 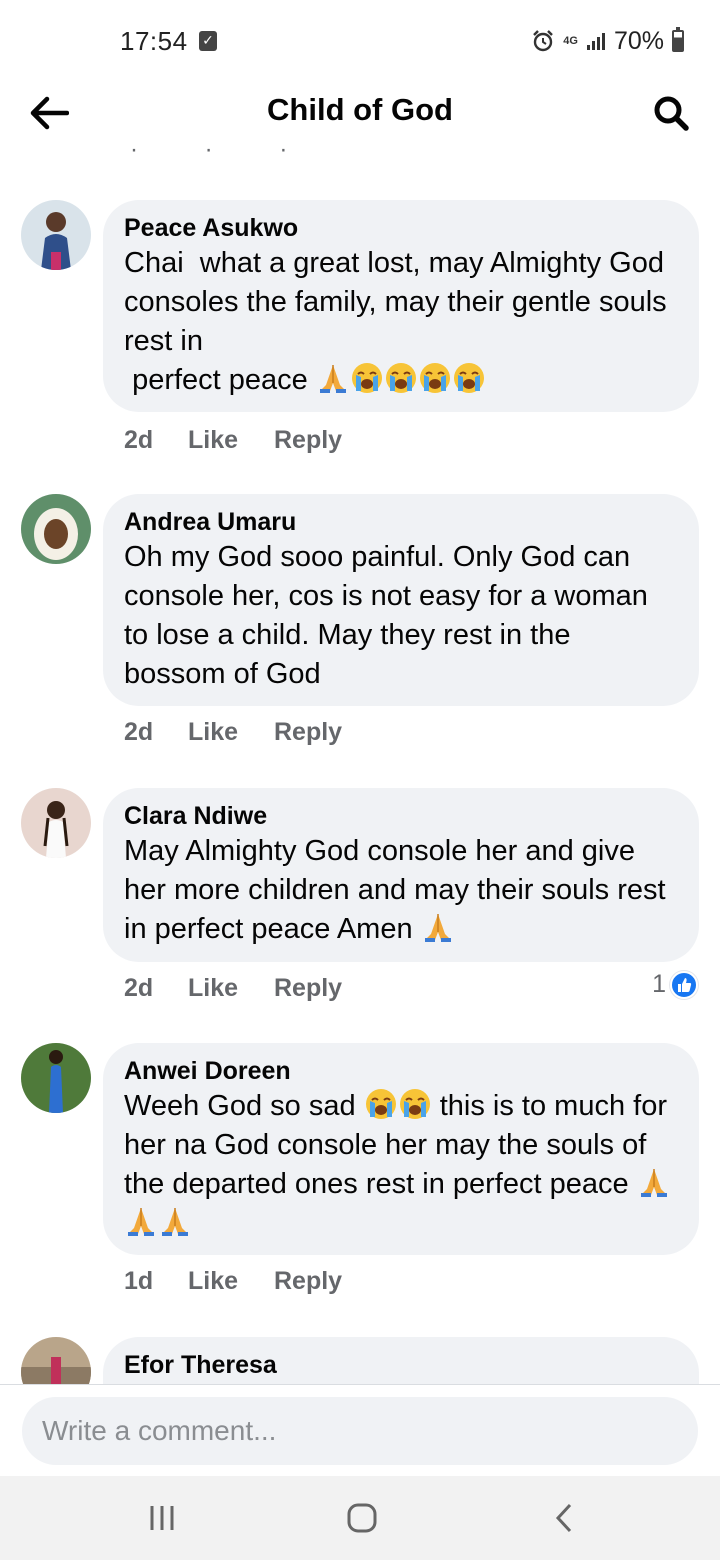 I want to click on comment-author: Andrea Umaru, so click(x=401, y=522).